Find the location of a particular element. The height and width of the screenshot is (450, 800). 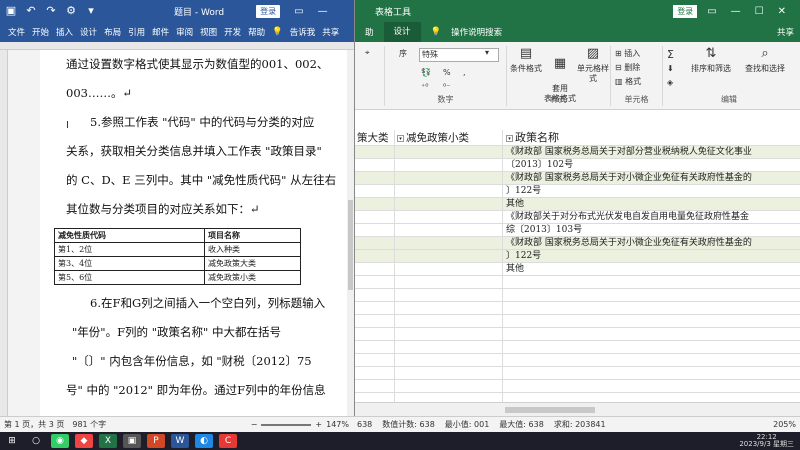

delete-button: ⊟ 删除 is located at coordinates (627, 67).